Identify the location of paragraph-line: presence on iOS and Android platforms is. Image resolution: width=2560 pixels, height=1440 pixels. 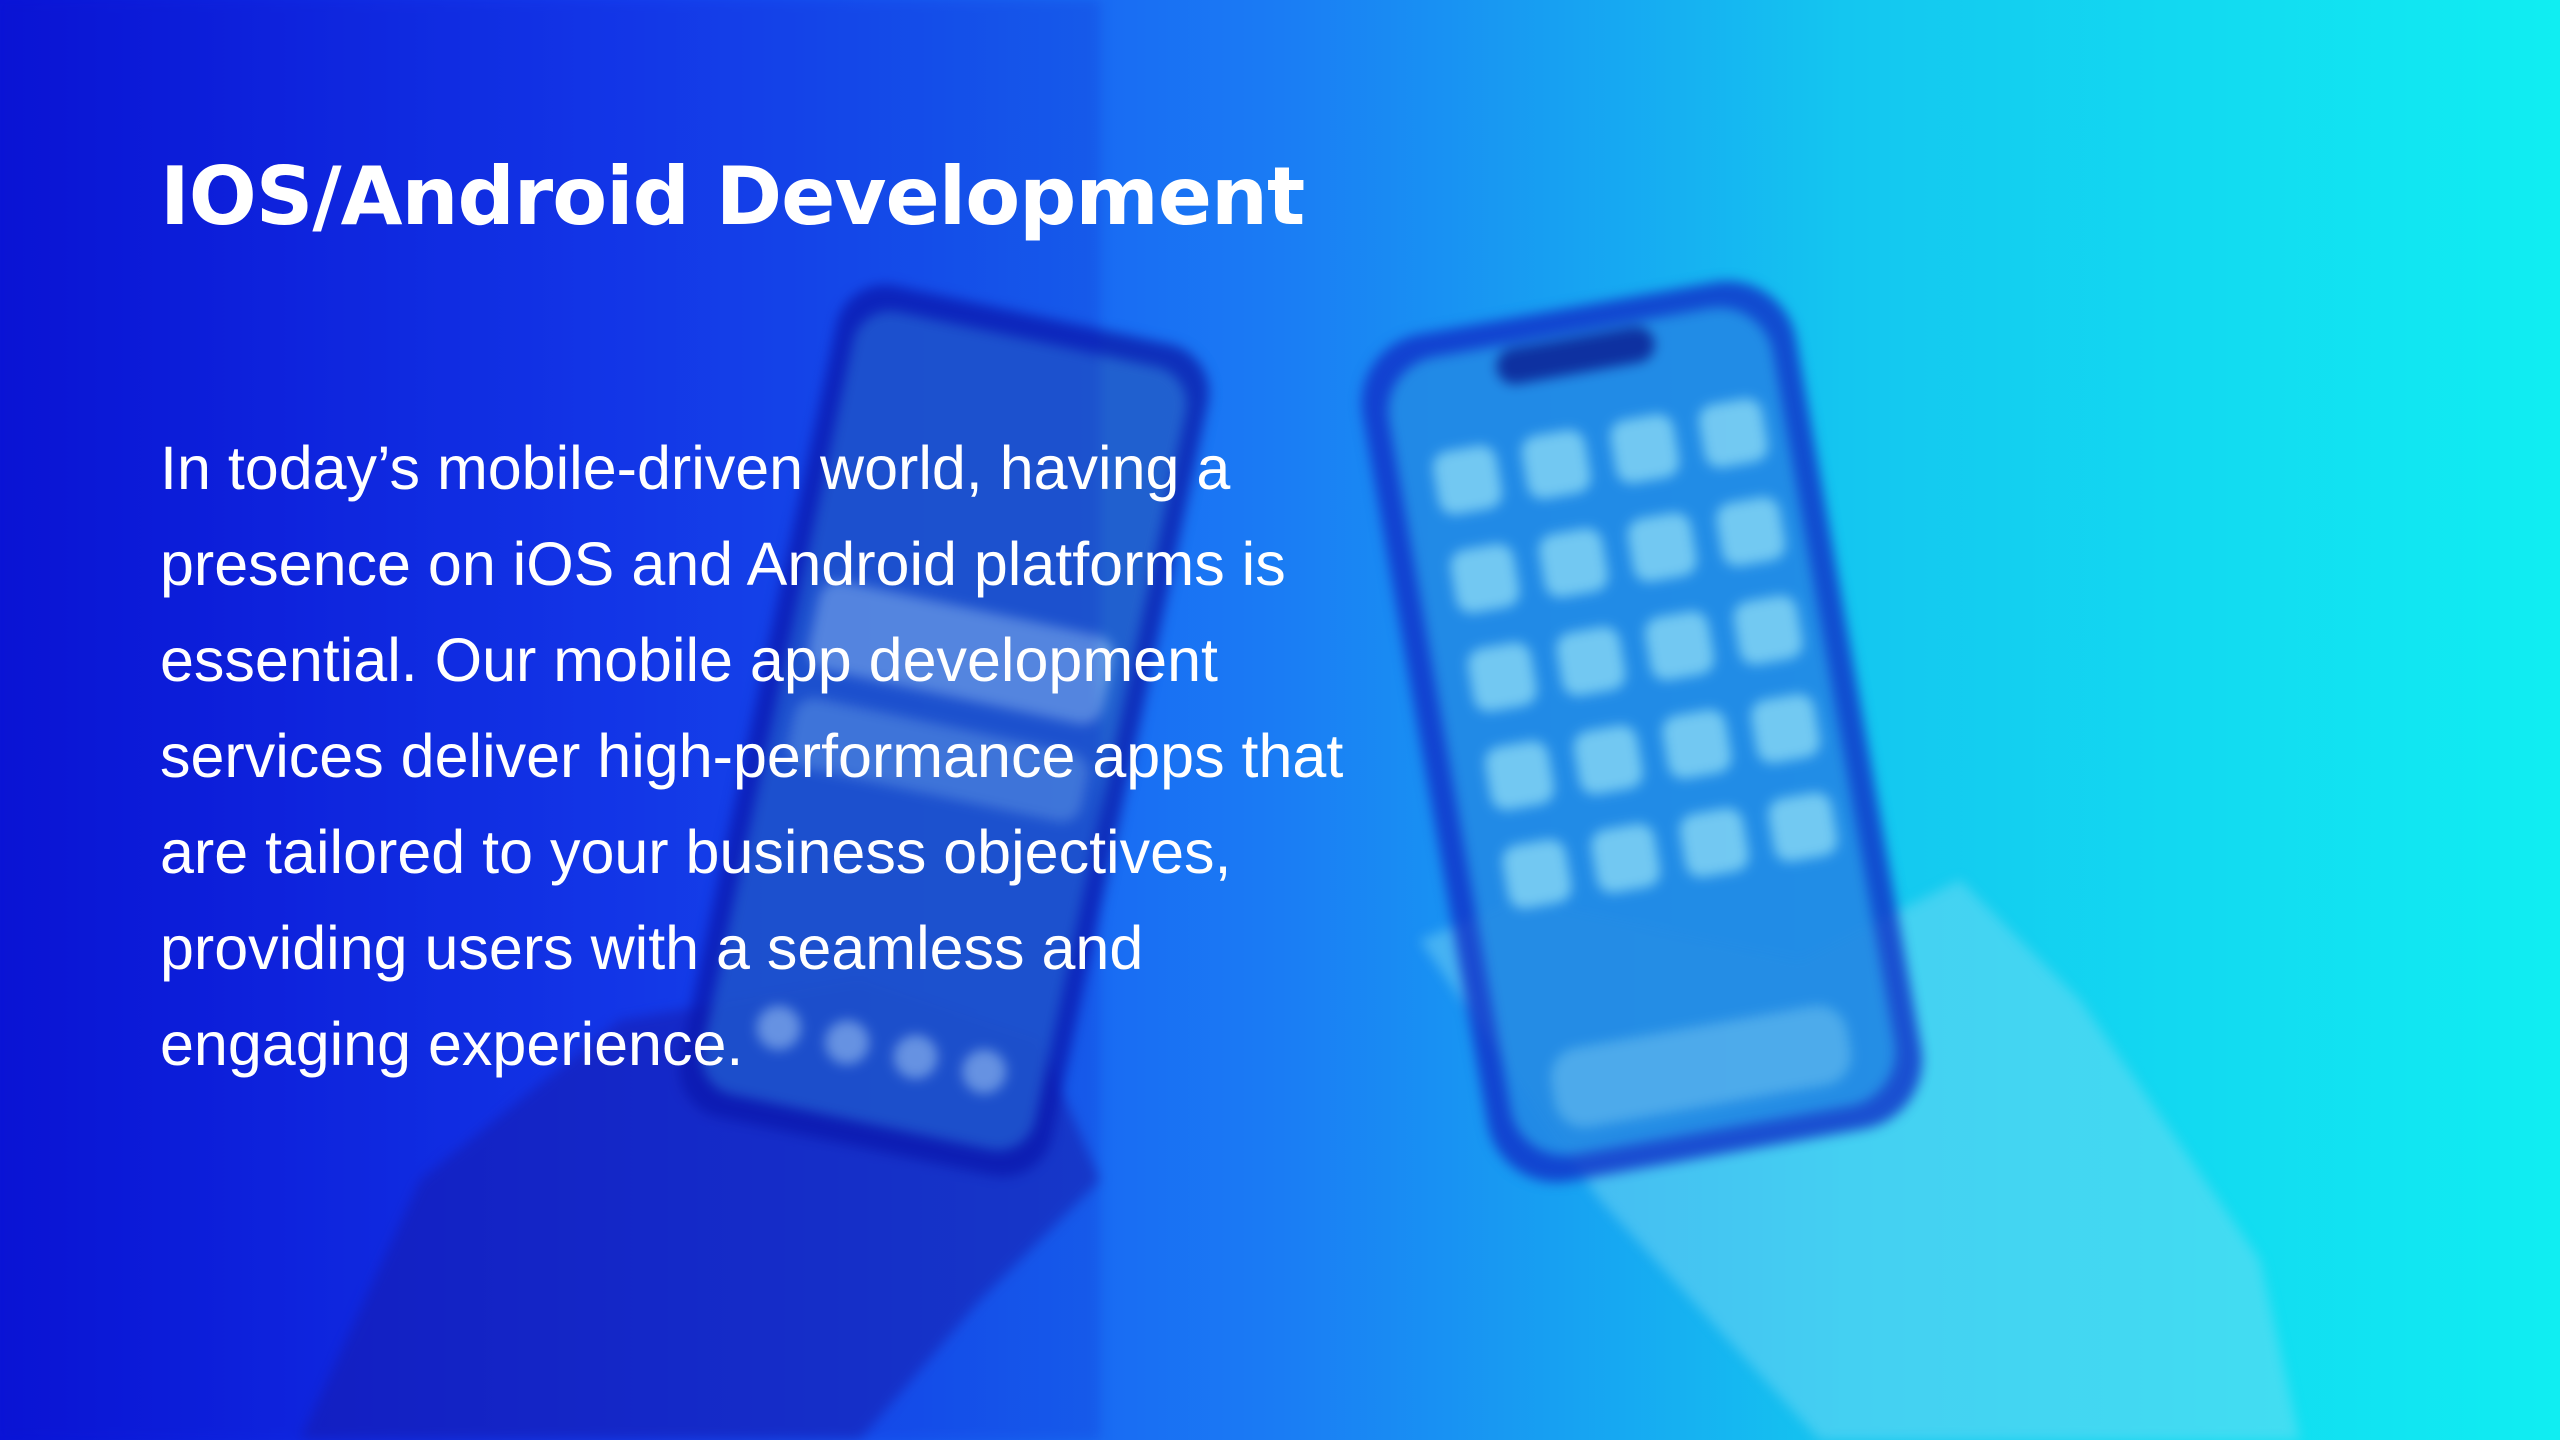
(723, 564).